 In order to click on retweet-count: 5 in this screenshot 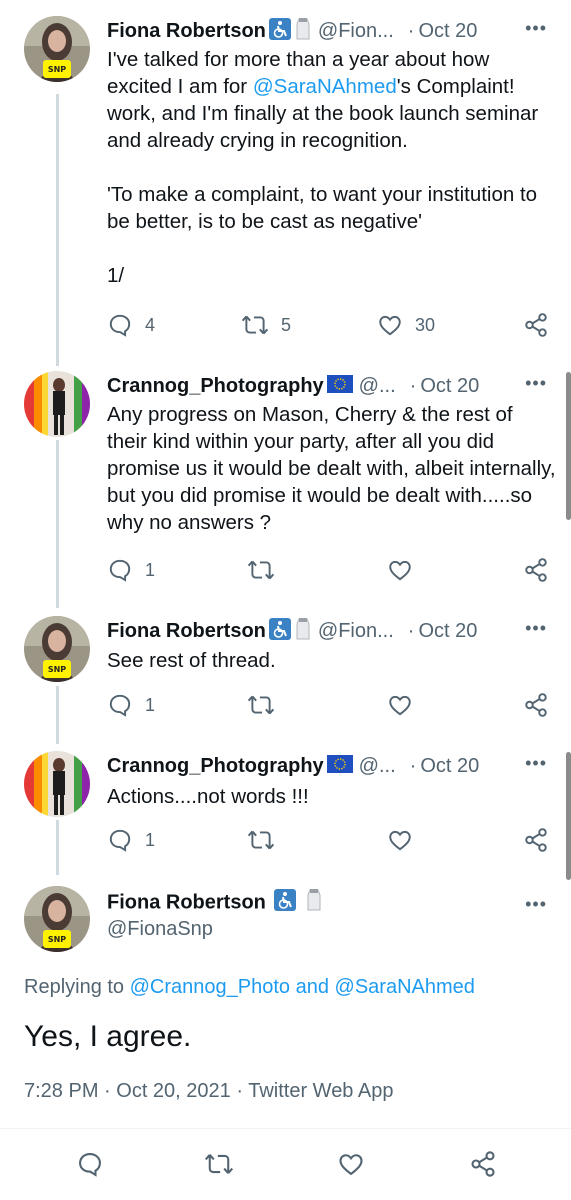, I will do `click(286, 324)`.